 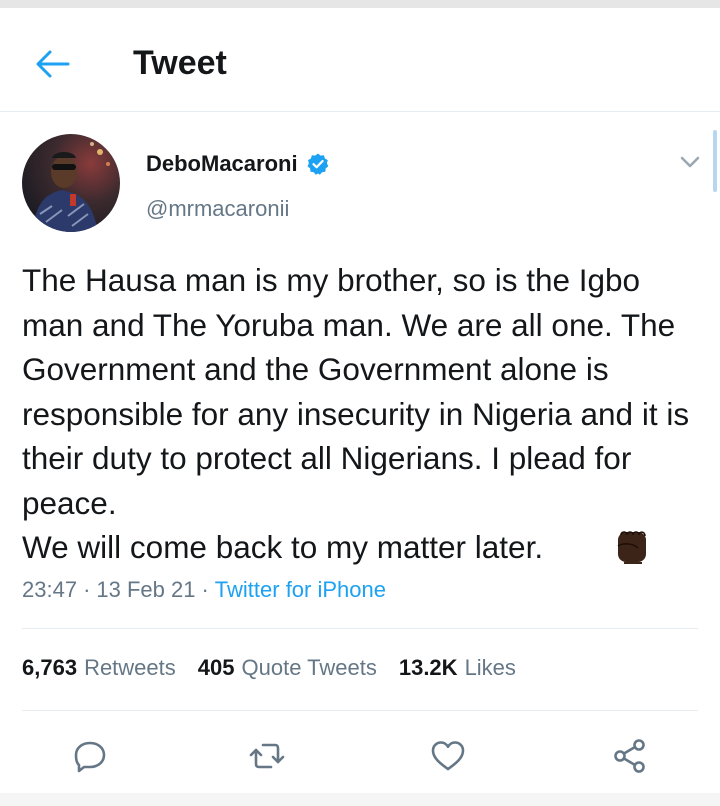 What do you see at coordinates (360, 799) in the screenshot?
I see `bottom-strip` at bounding box center [360, 799].